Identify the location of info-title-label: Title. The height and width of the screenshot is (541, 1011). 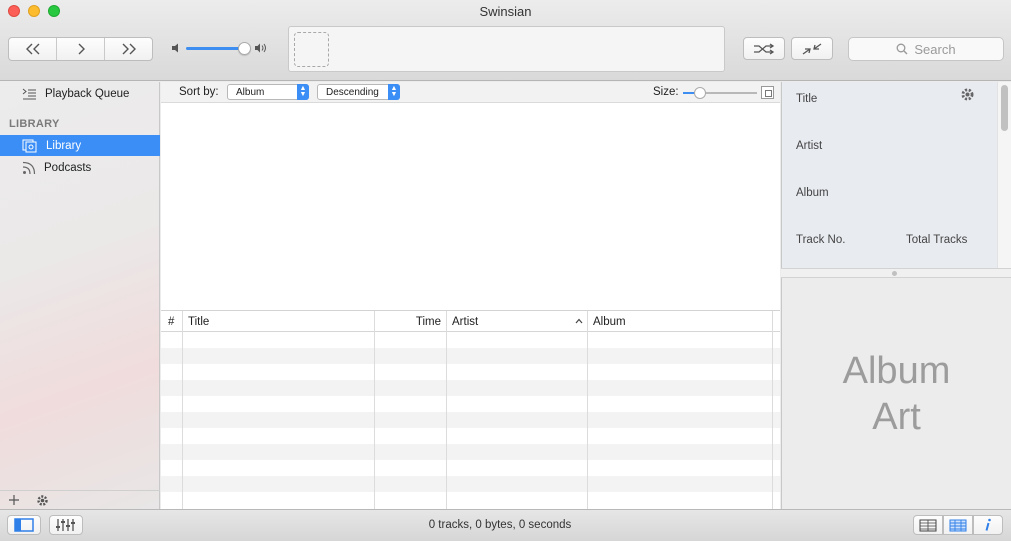
(807, 99).